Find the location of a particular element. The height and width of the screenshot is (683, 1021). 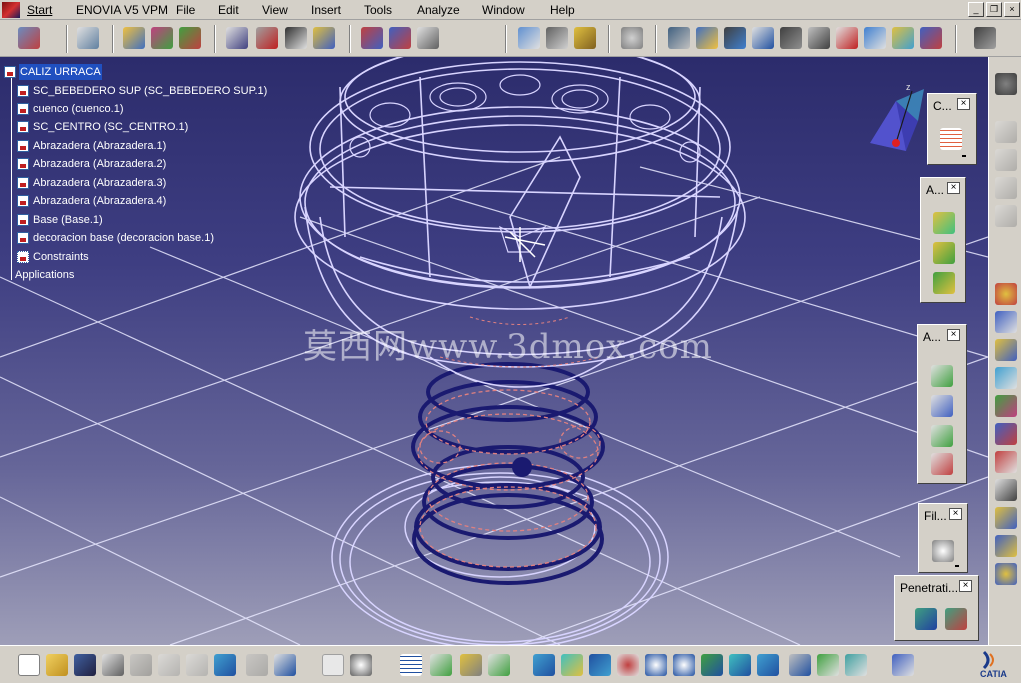

hole-icon is located at coordinates (944, 253).